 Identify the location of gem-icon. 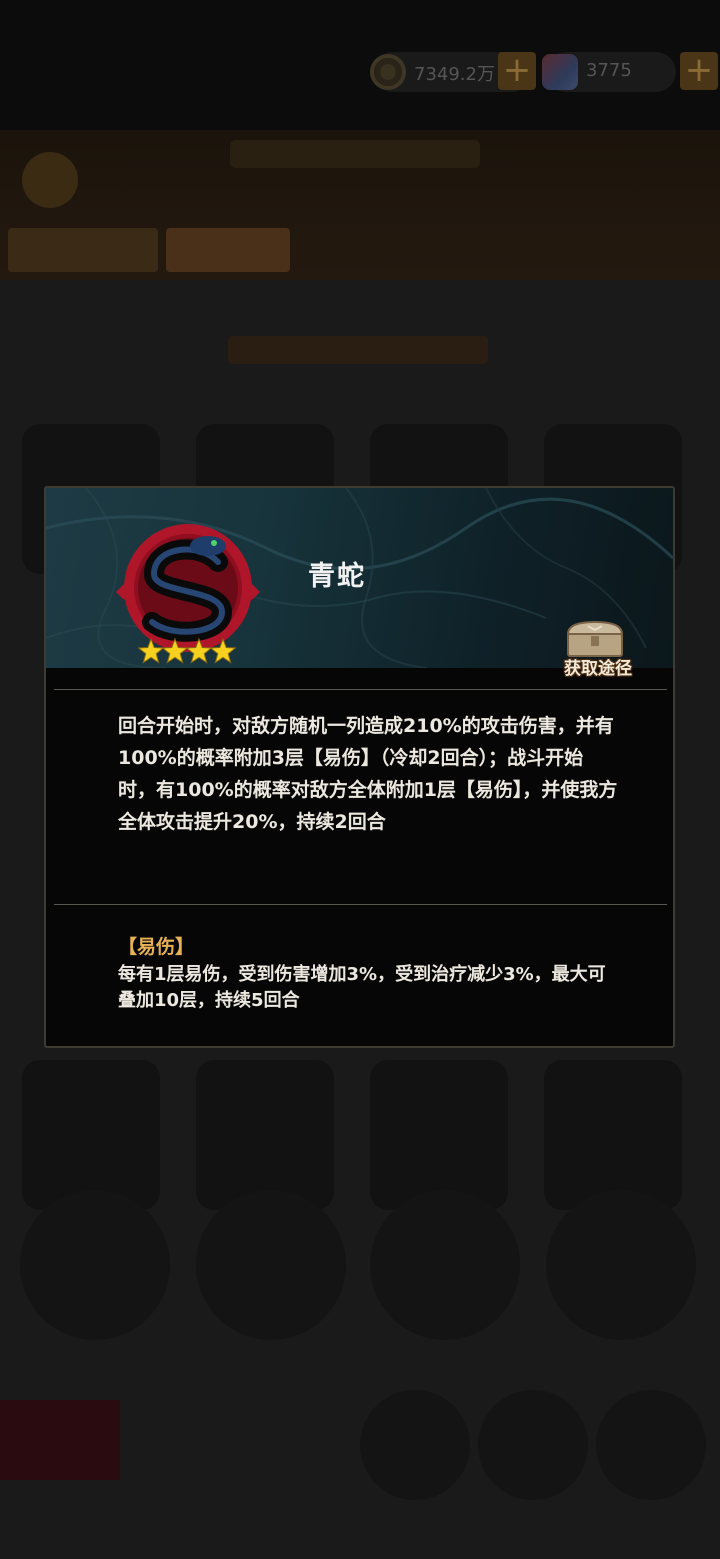
(560, 72).